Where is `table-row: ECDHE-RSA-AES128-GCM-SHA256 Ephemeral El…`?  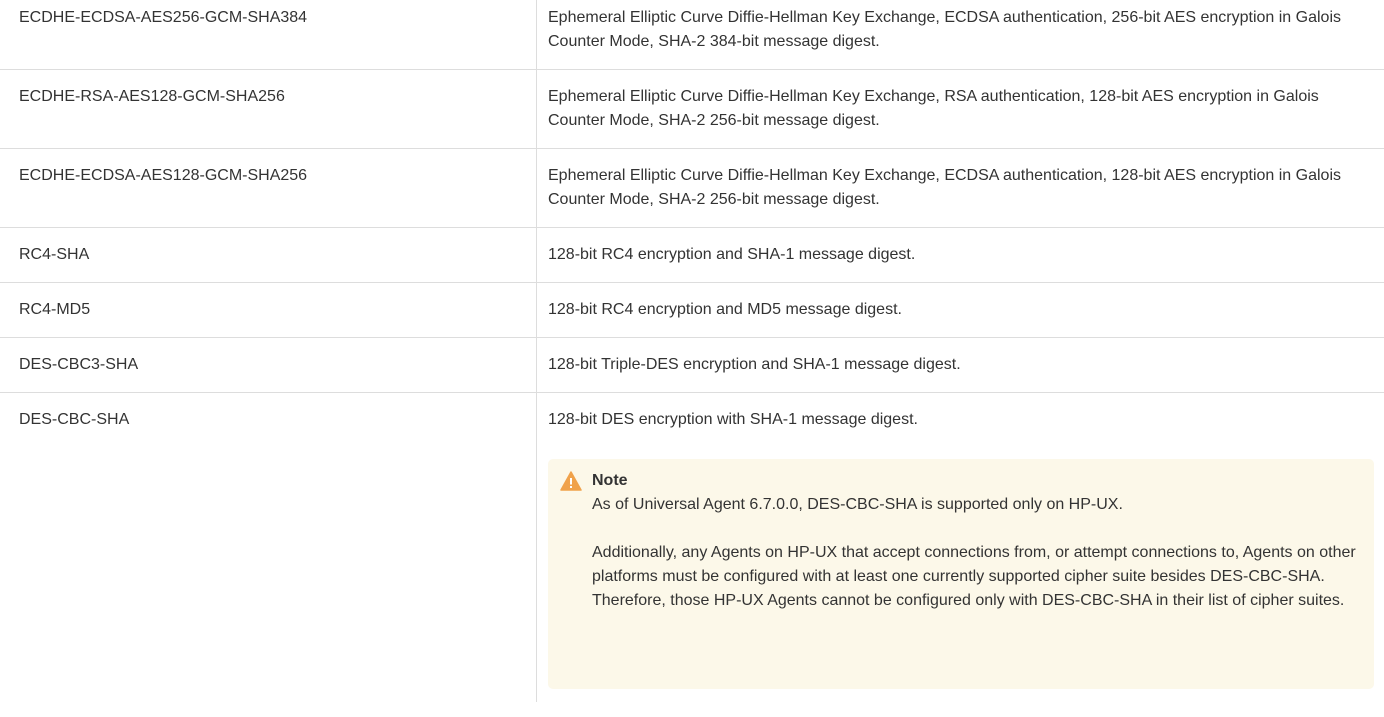
table-row: ECDHE-RSA-AES128-GCM-SHA256 Ephemeral El… is located at coordinates (692, 109).